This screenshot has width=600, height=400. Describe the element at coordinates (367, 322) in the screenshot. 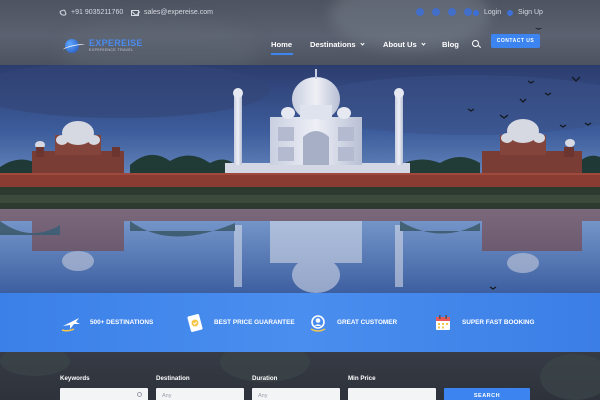

I see `feature-label: GREAT CUSTOMER` at that location.